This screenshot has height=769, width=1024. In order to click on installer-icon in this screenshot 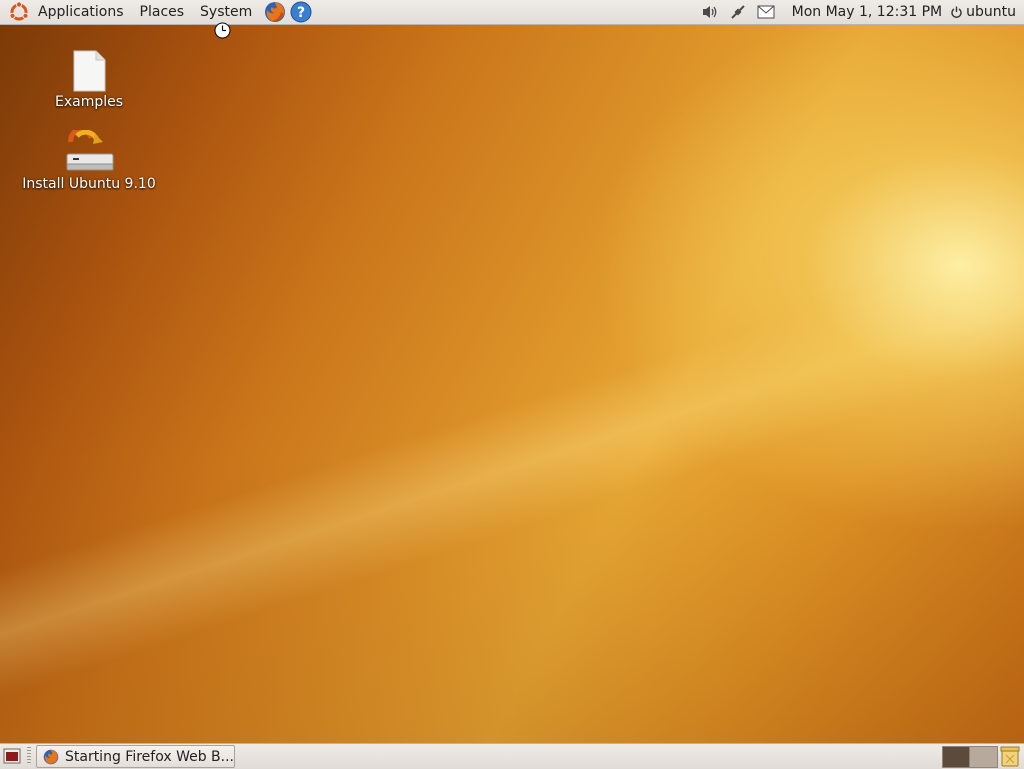, I will do `click(90, 150)`.